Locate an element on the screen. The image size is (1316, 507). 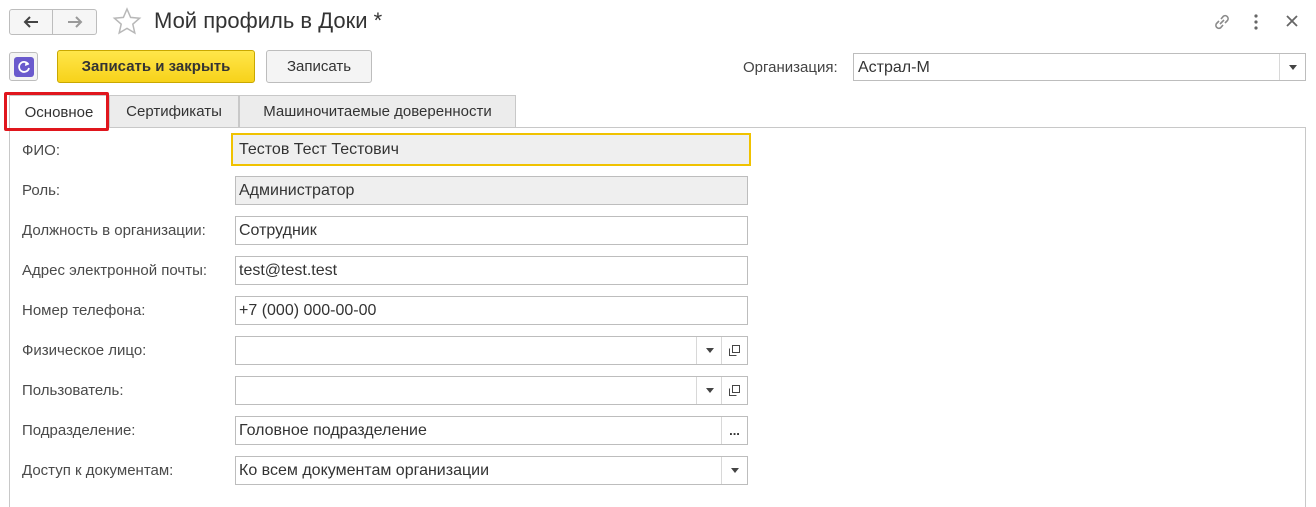
user-open-button is located at coordinates (734, 390).